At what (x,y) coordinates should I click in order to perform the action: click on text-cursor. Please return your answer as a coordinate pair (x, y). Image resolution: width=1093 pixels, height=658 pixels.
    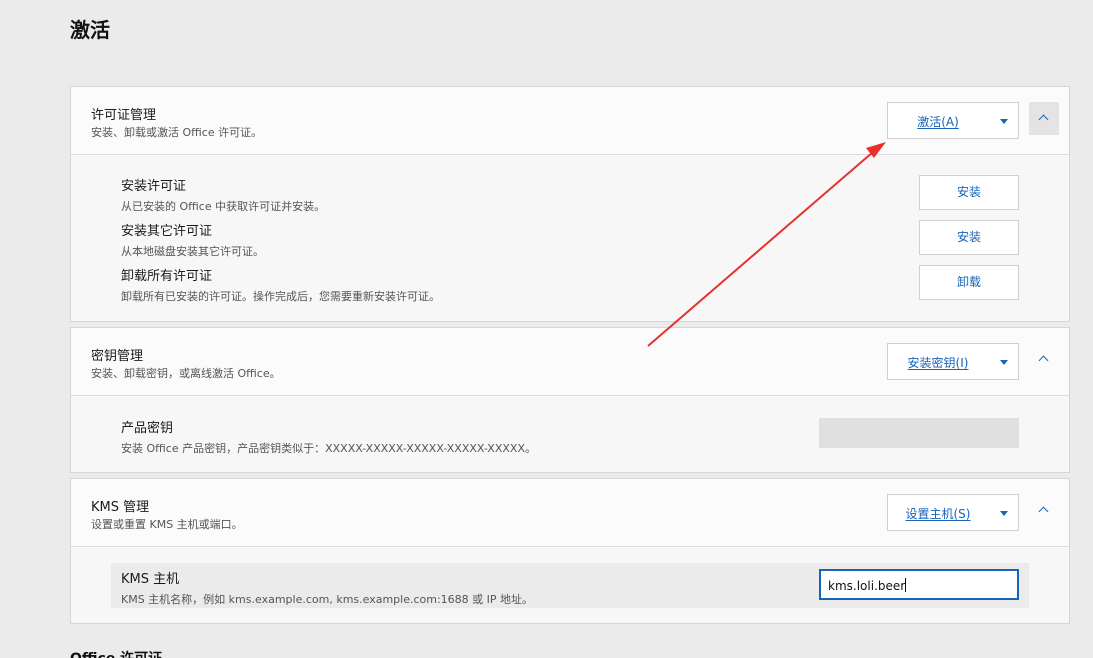
    Looking at the image, I should click on (906, 585).